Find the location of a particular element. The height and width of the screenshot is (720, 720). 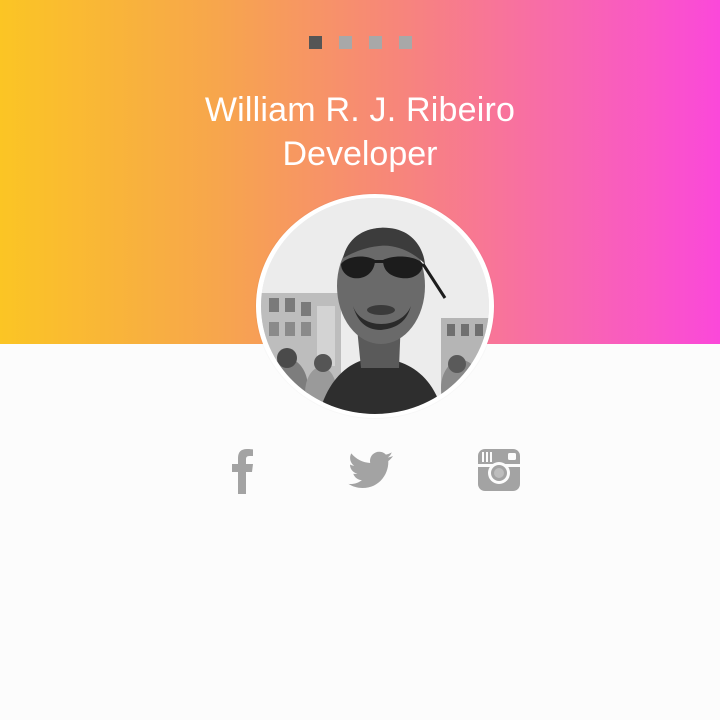

social-links is located at coordinates (360, 471).